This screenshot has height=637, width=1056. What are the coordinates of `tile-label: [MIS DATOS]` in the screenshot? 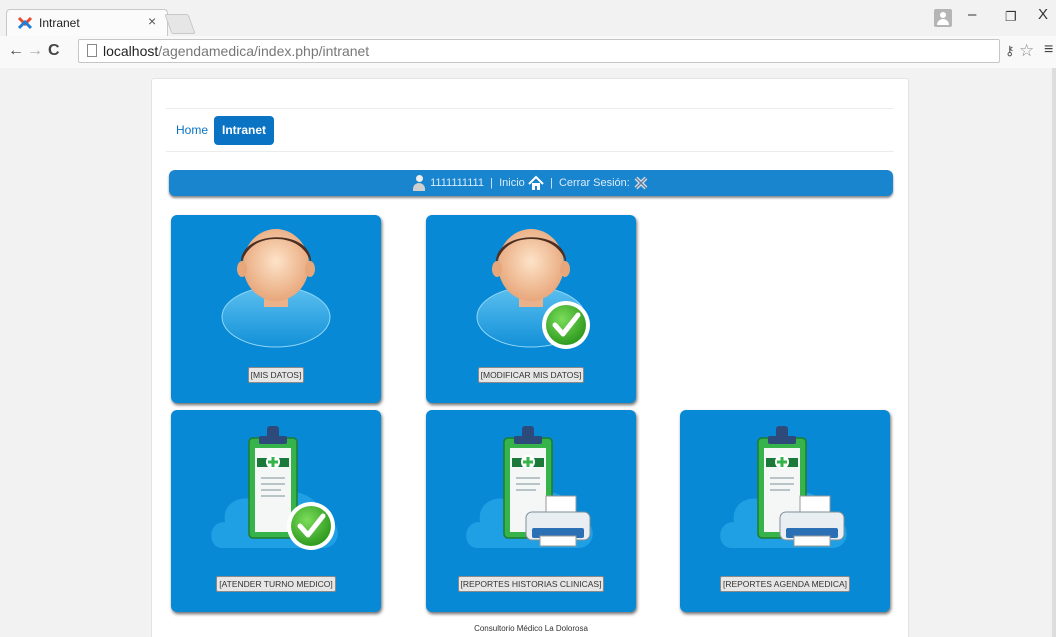 It's located at (276, 374).